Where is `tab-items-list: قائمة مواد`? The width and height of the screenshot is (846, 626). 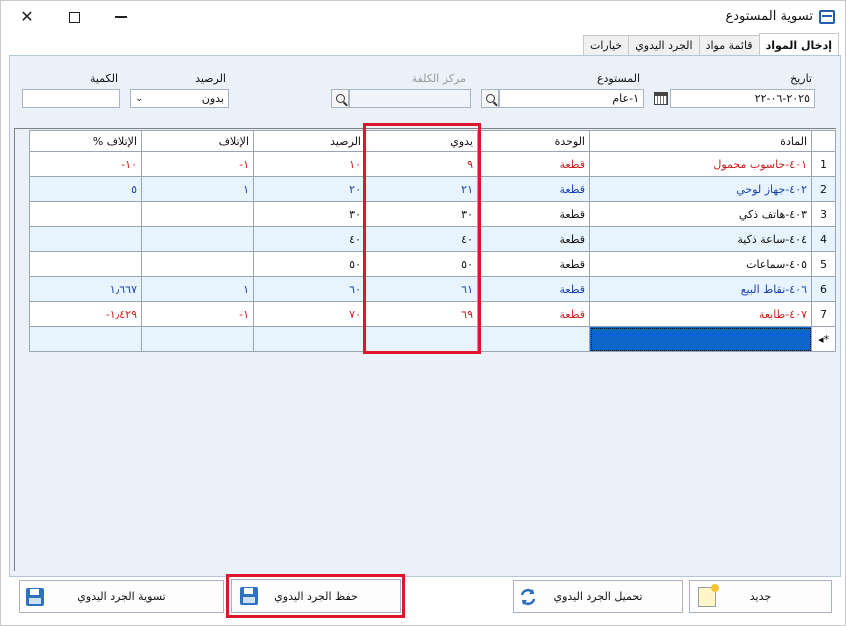 tab-items-list: قائمة مواد is located at coordinates (729, 45).